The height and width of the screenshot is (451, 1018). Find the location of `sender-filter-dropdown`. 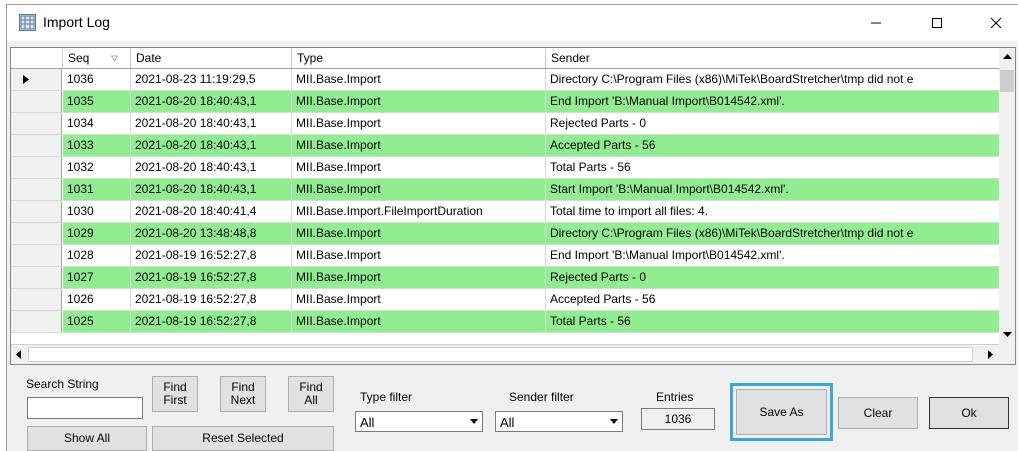

sender-filter-dropdown is located at coordinates (613, 421).